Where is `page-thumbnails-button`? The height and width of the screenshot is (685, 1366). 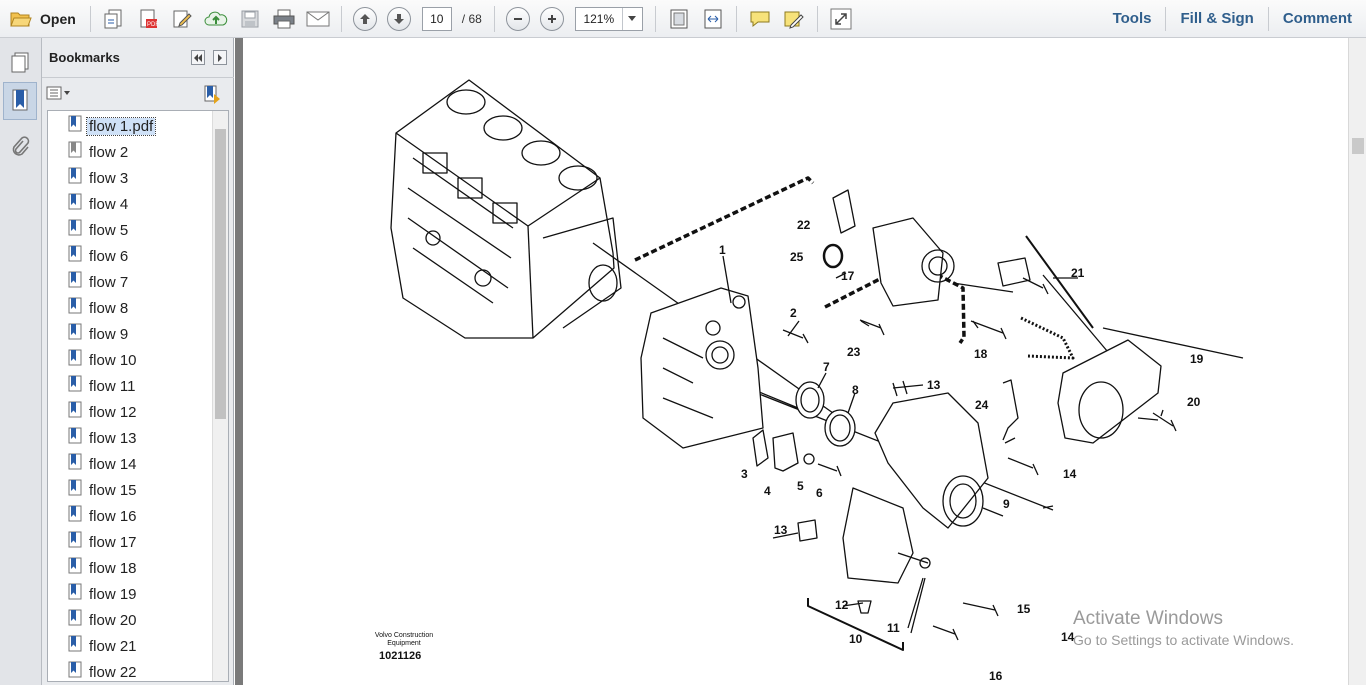
page-thumbnails-button is located at coordinates (20, 63).